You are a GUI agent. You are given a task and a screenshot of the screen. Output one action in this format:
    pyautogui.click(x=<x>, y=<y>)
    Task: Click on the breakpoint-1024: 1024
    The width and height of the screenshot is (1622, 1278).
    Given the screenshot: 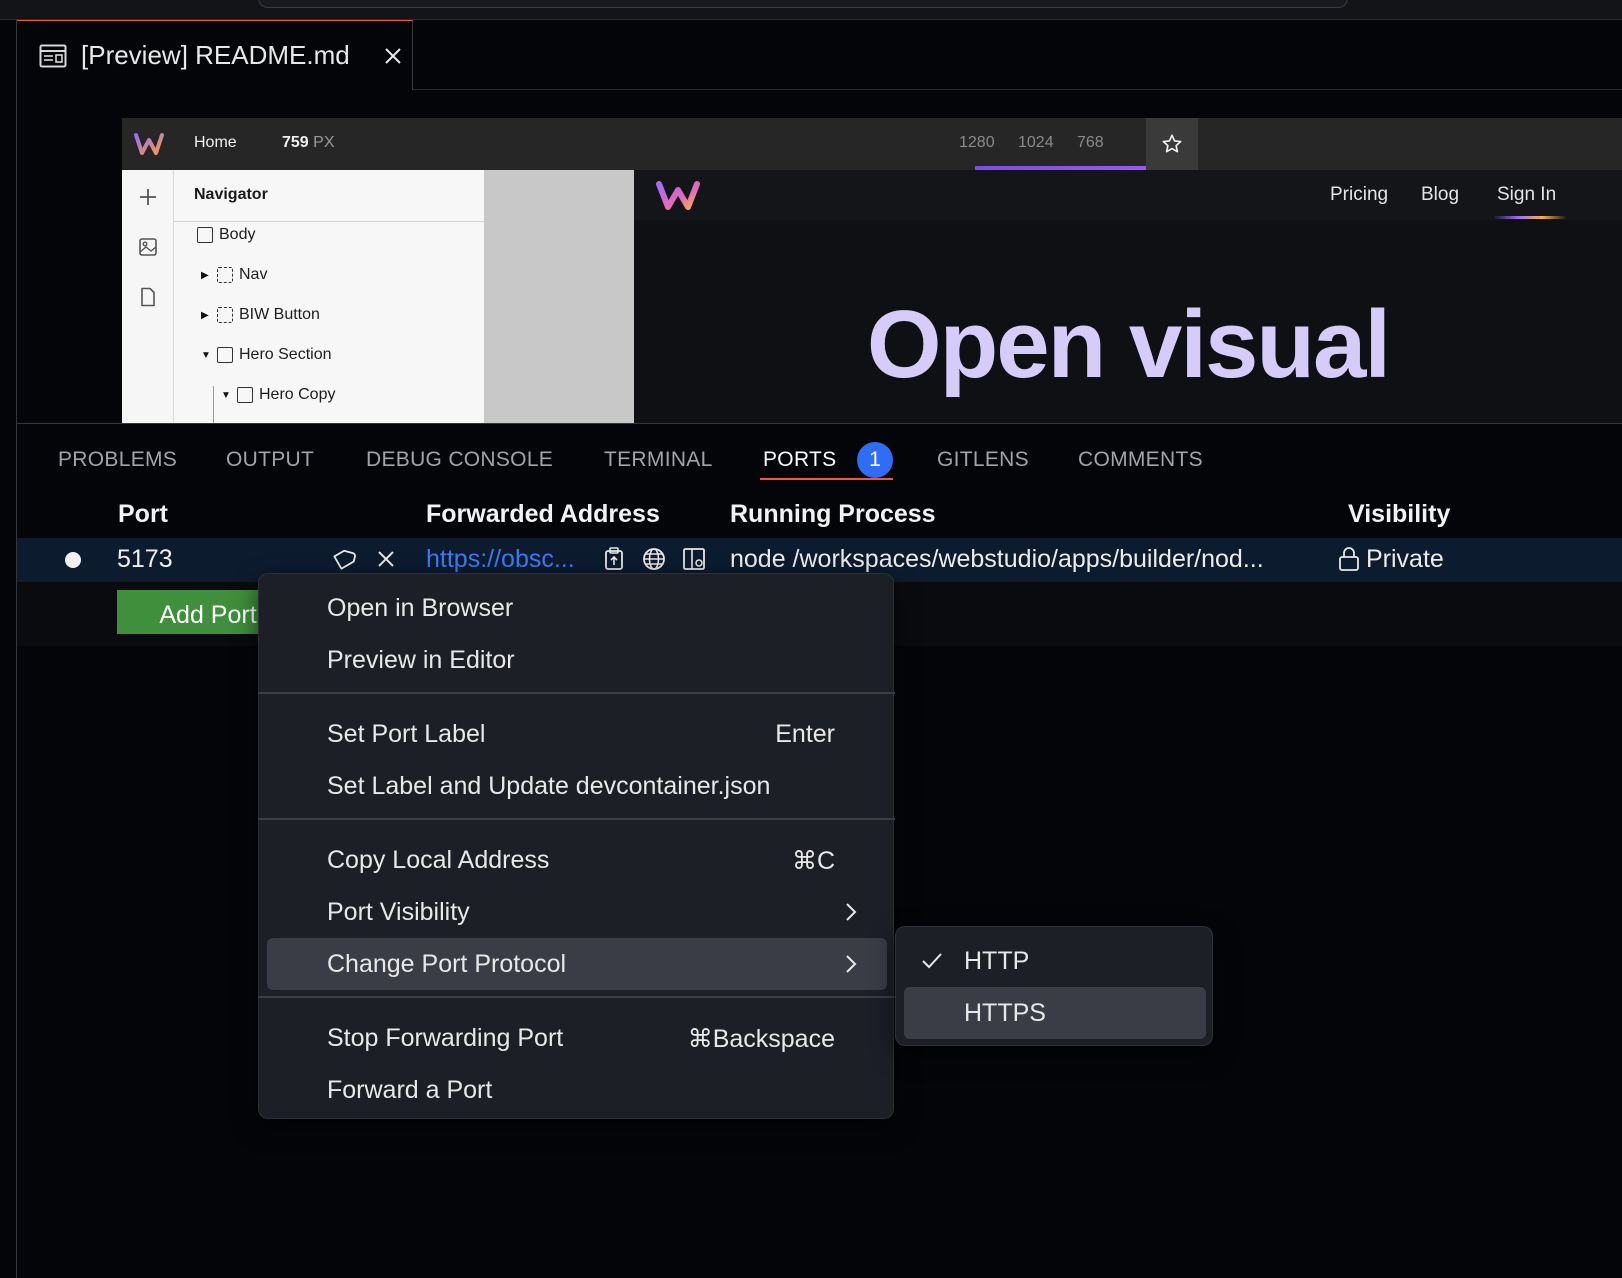 What is the action you would take?
    pyautogui.click(x=1036, y=143)
    